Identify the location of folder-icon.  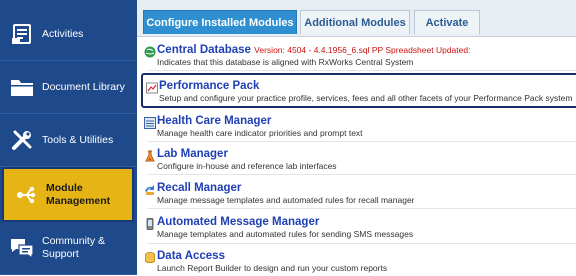
(22, 87).